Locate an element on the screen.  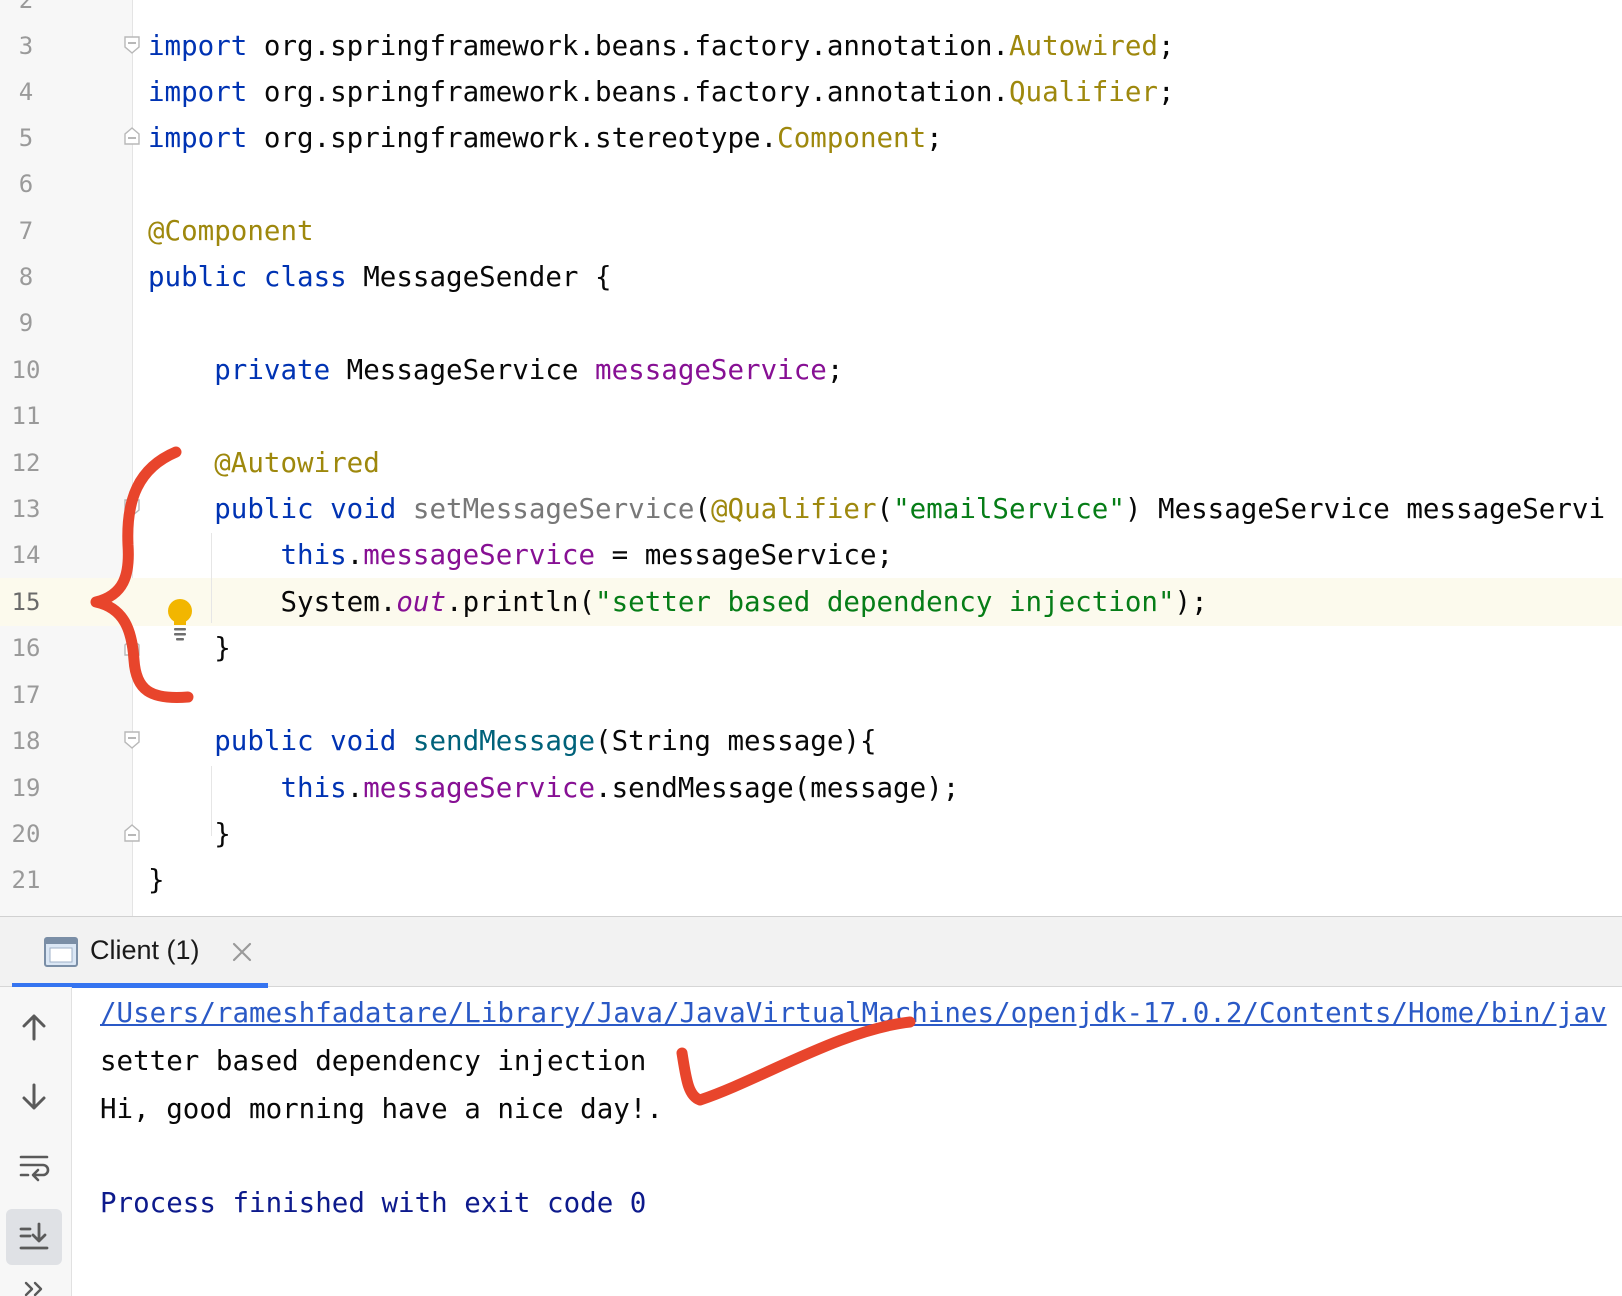
line-number: 17 is located at coordinates (26, 695).